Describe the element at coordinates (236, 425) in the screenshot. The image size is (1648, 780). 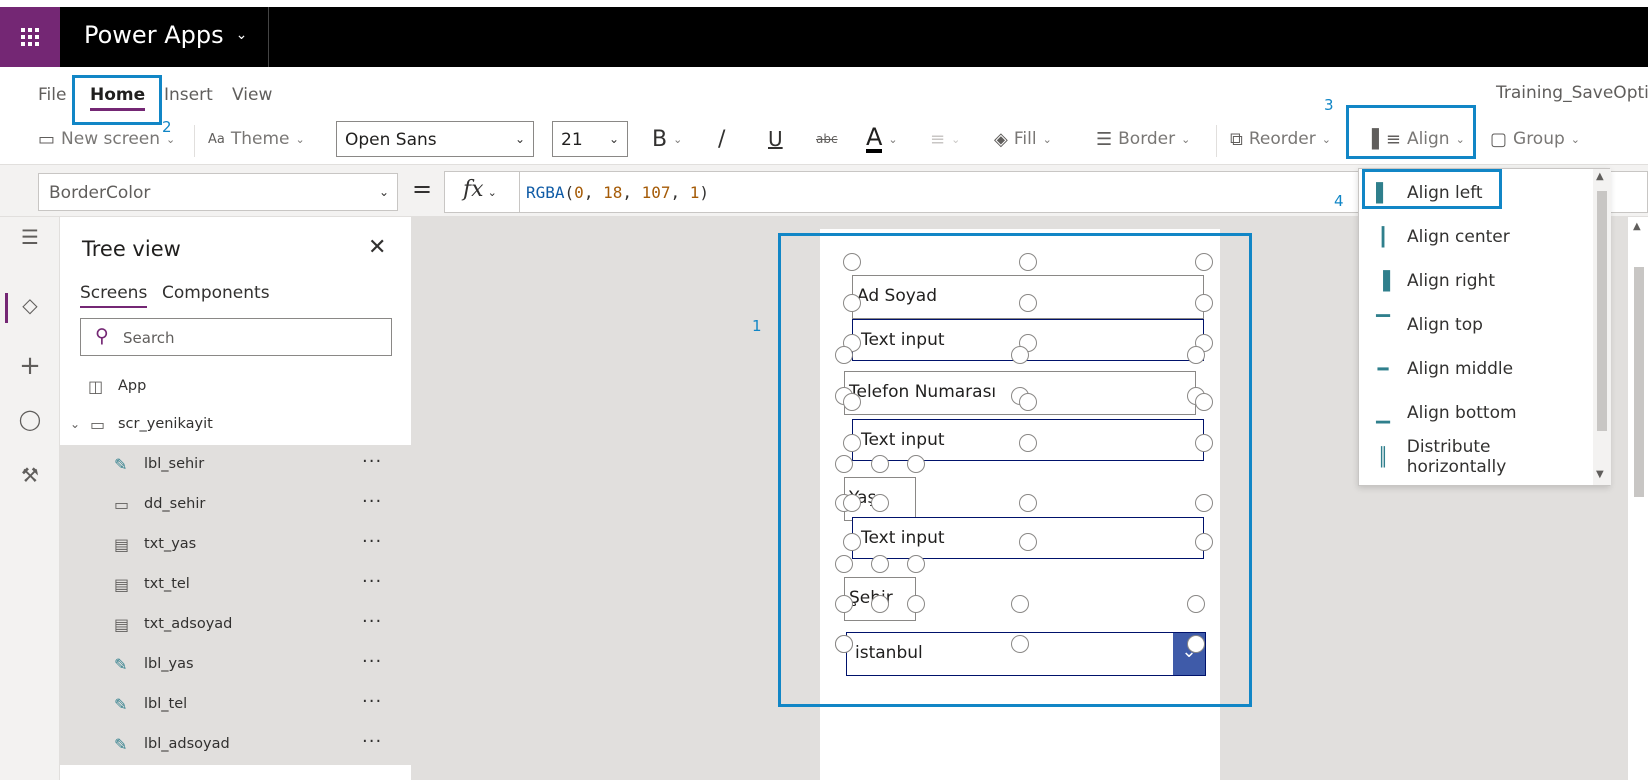
I see `tree-item-screen: ⌄ ▭ scr_yenikayit` at that location.